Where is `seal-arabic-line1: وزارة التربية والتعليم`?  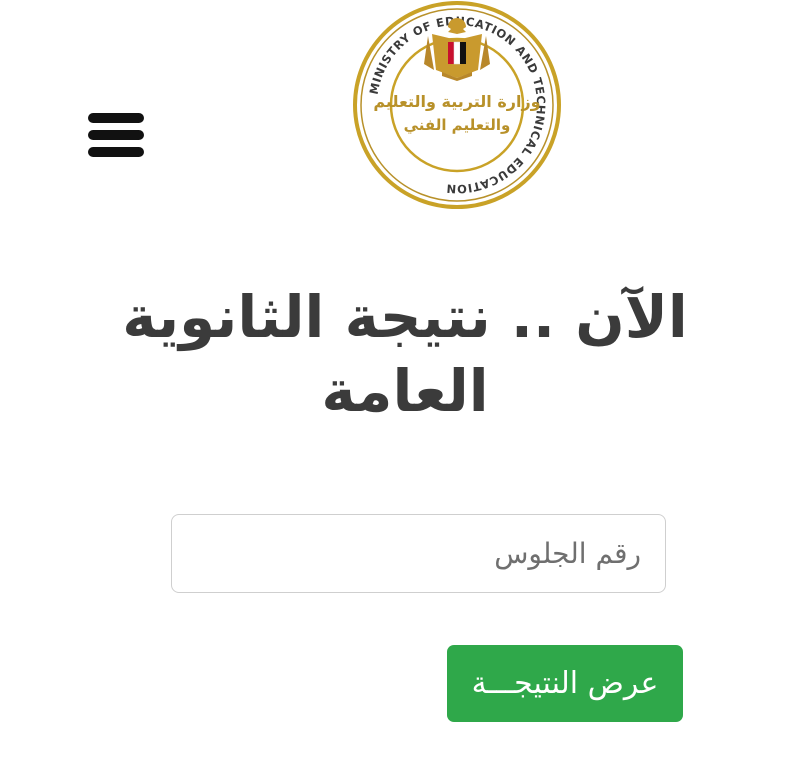
seal-arabic-line1: وزارة التربية والتعليم is located at coordinates (456, 101).